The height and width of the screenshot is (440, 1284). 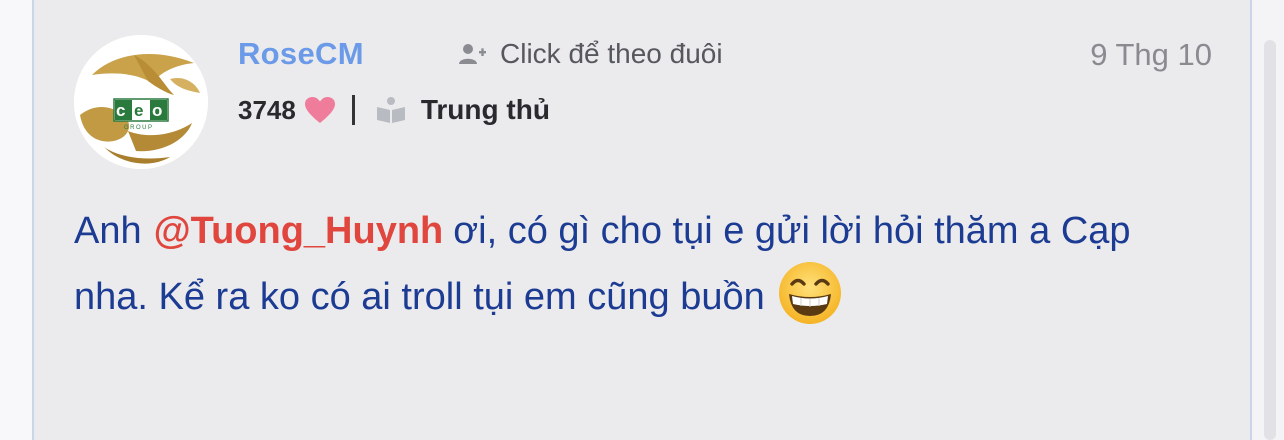 I want to click on book-icon, so click(x=390, y=110).